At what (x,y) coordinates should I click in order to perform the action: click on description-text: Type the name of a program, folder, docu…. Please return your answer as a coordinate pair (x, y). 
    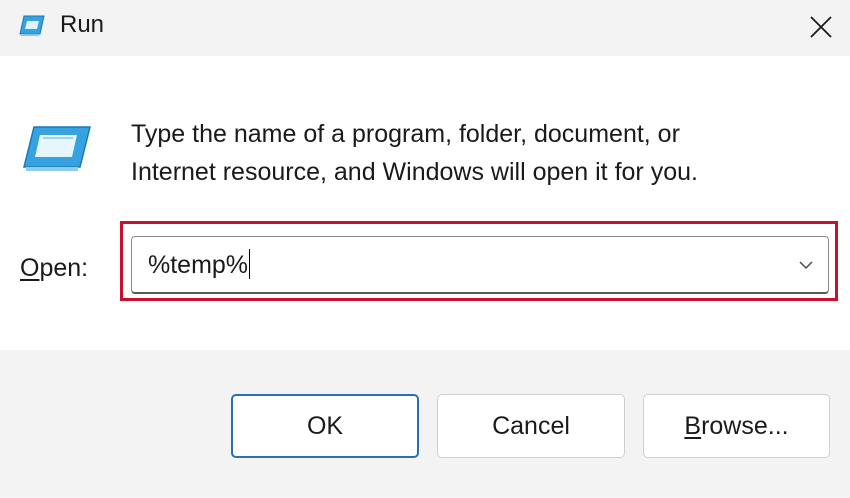
    Looking at the image, I should click on (481, 153).